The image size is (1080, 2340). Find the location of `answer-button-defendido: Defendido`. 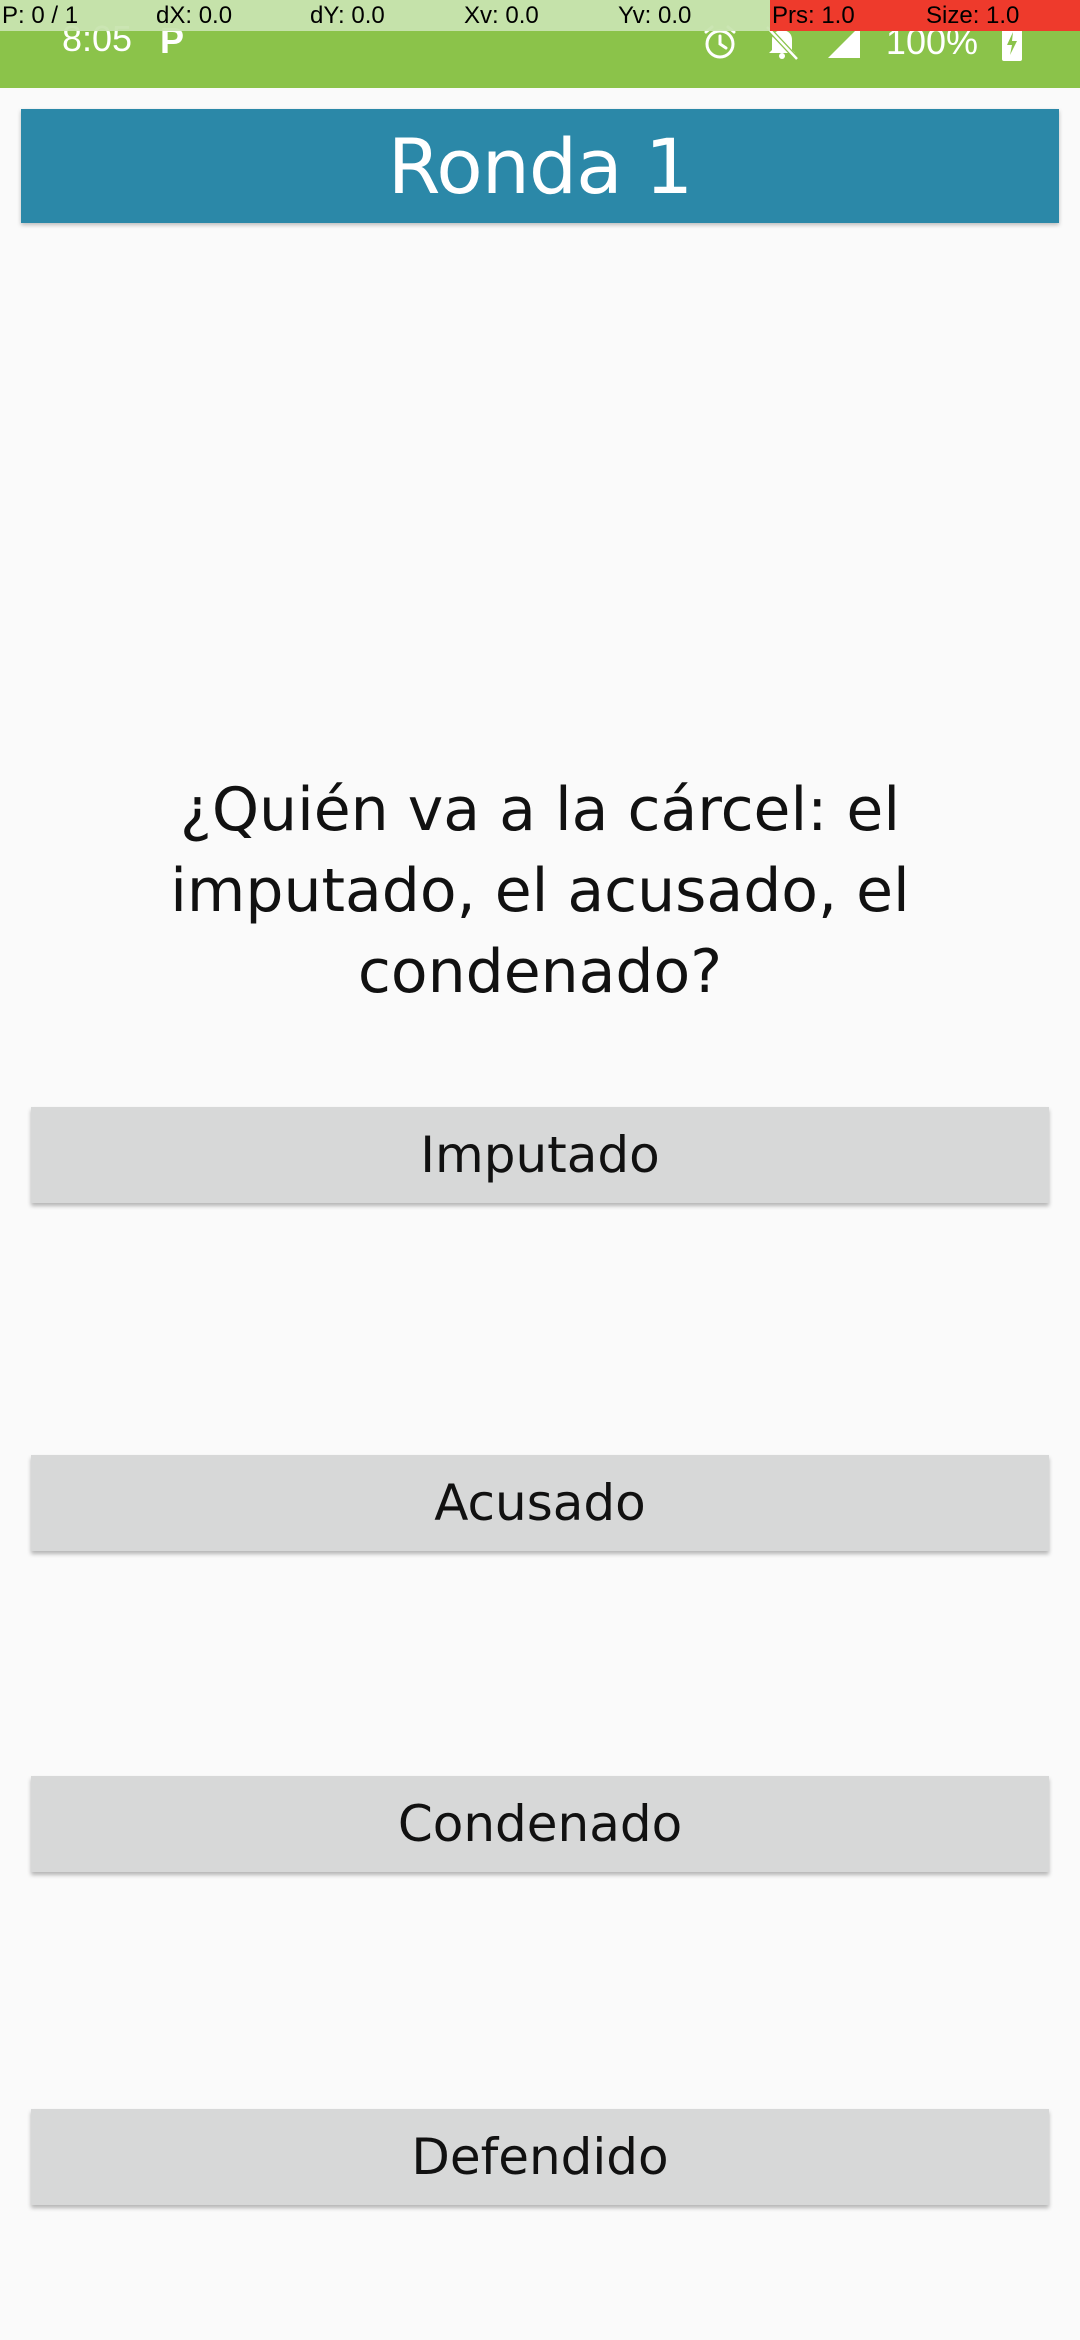

answer-button-defendido: Defendido is located at coordinates (540, 2157).